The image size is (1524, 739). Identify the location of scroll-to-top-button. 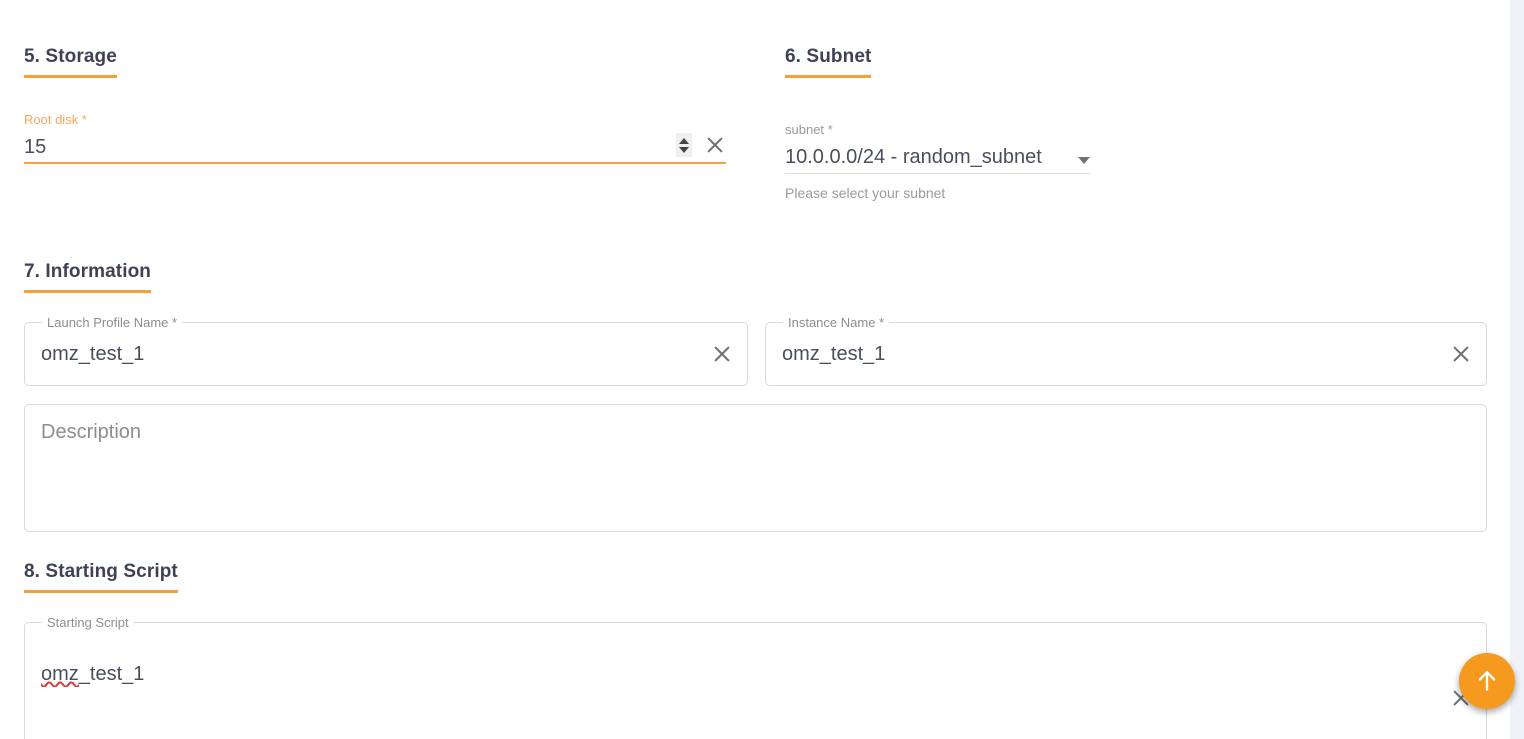
(1487, 681).